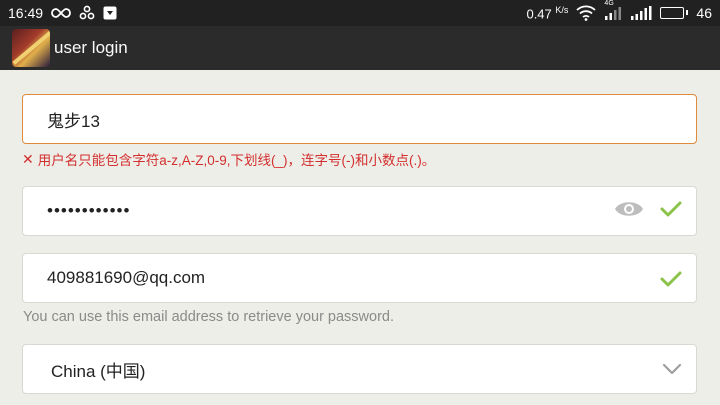 The height and width of the screenshot is (405, 720). Describe the element at coordinates (674, 12) in the screenshot. I see `battery-icon` at that location.